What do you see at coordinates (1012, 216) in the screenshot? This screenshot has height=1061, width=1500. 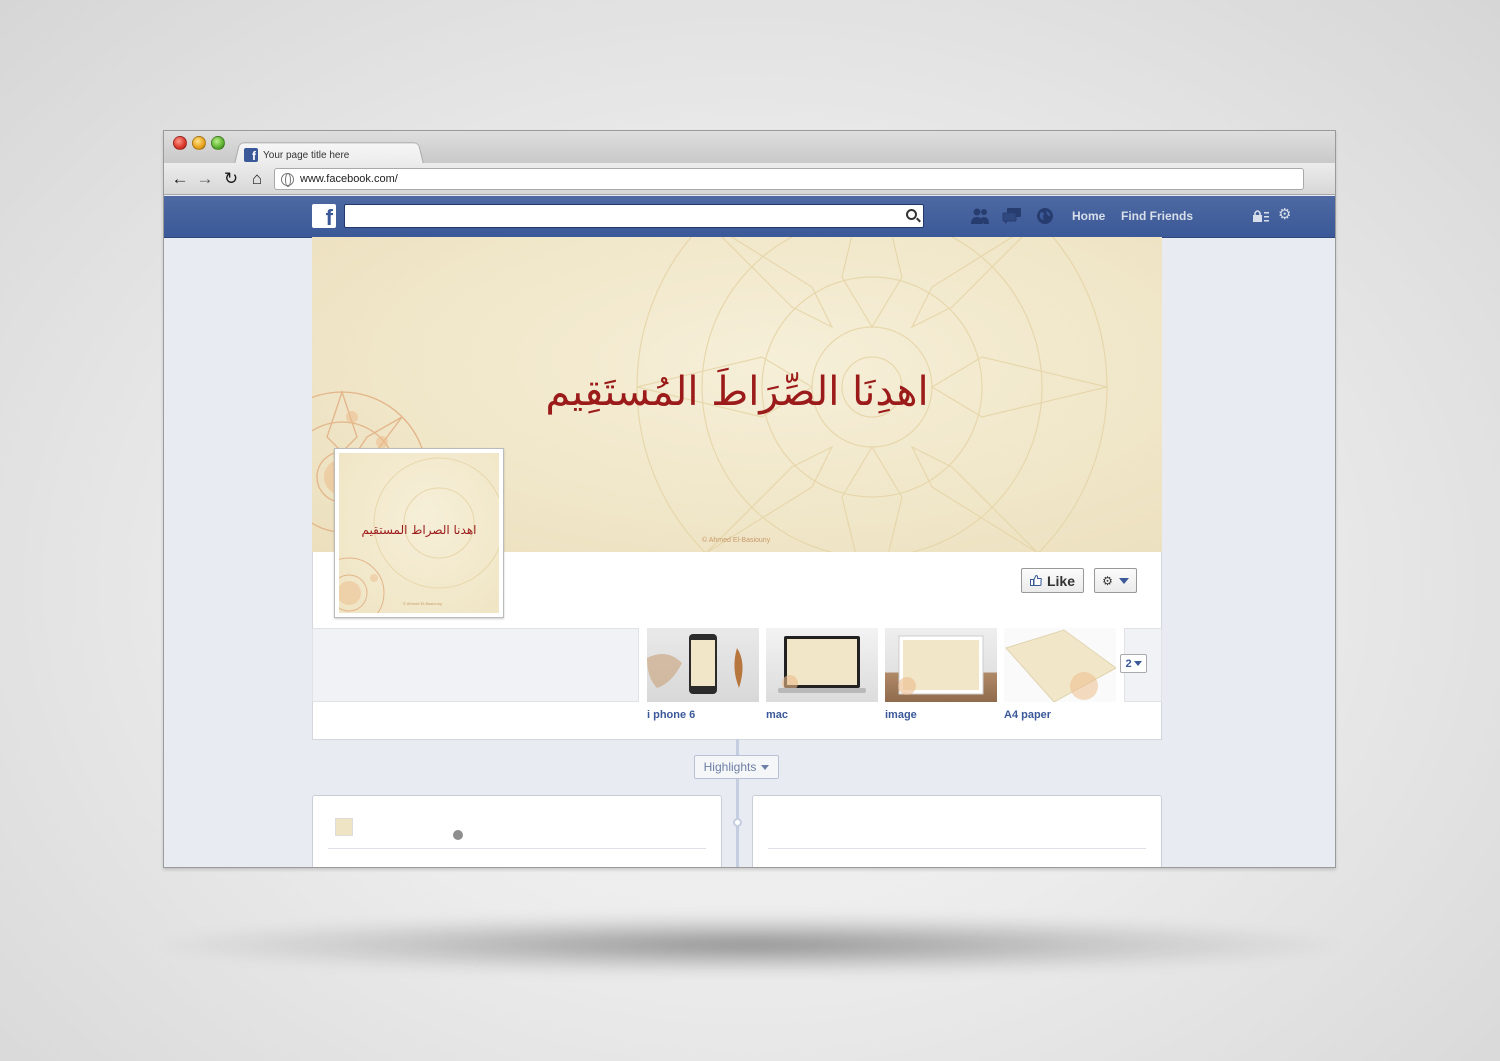 I see `messages-icon` at bounding box center [1012, 216].